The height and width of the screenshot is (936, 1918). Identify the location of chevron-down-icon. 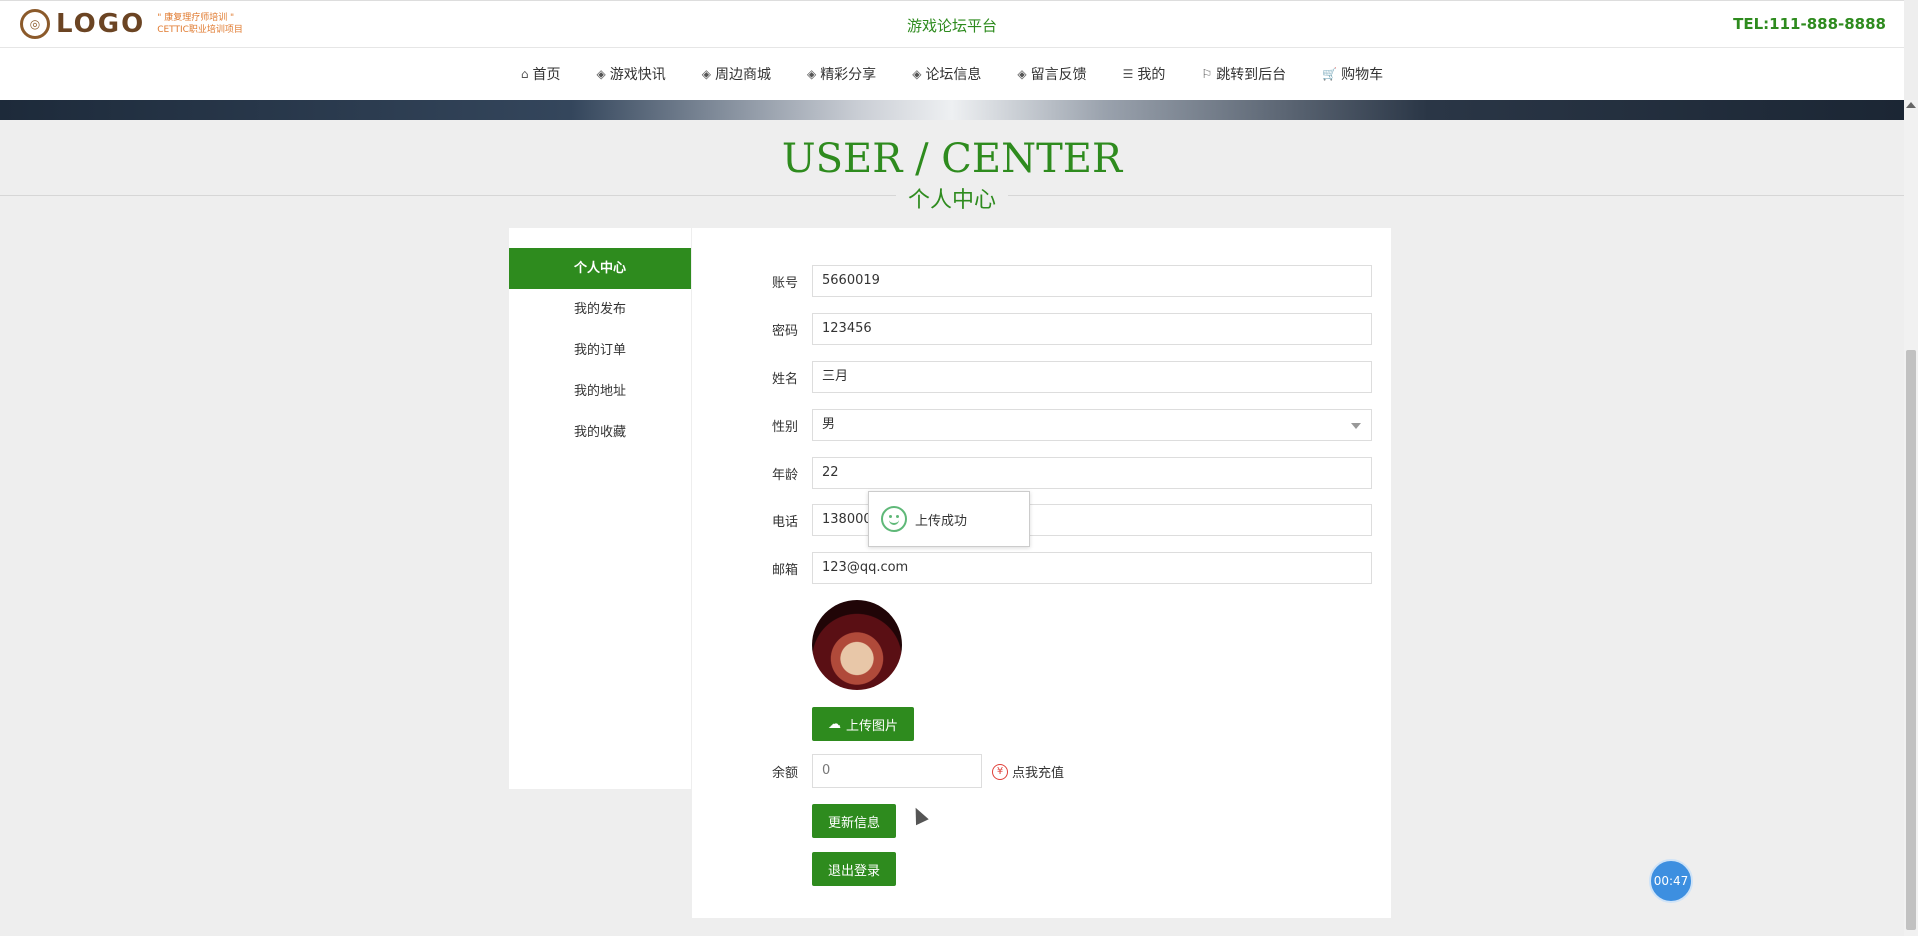
(1356, 426).